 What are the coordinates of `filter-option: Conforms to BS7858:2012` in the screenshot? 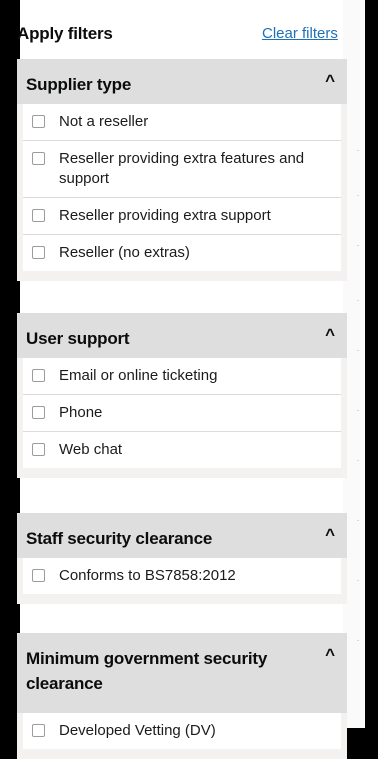 It's located at (182, 576).